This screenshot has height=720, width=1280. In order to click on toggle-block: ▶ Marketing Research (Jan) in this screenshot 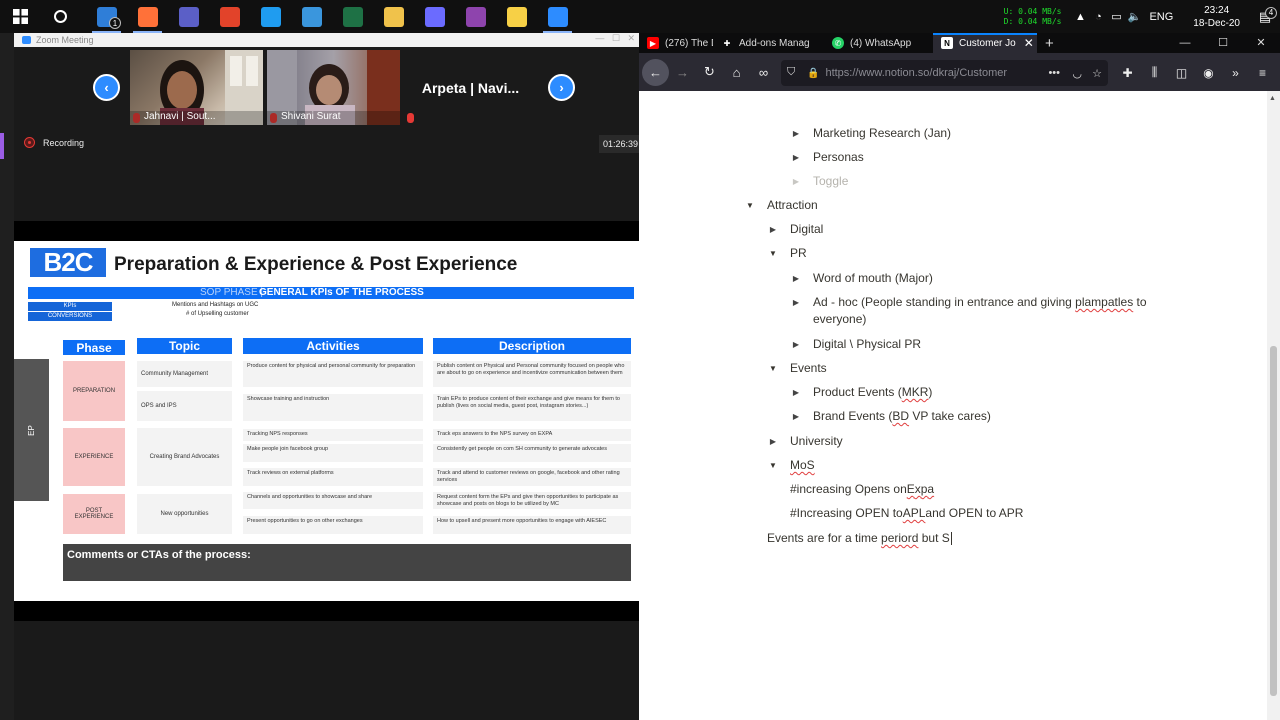, I will do `click(870, 133)`.